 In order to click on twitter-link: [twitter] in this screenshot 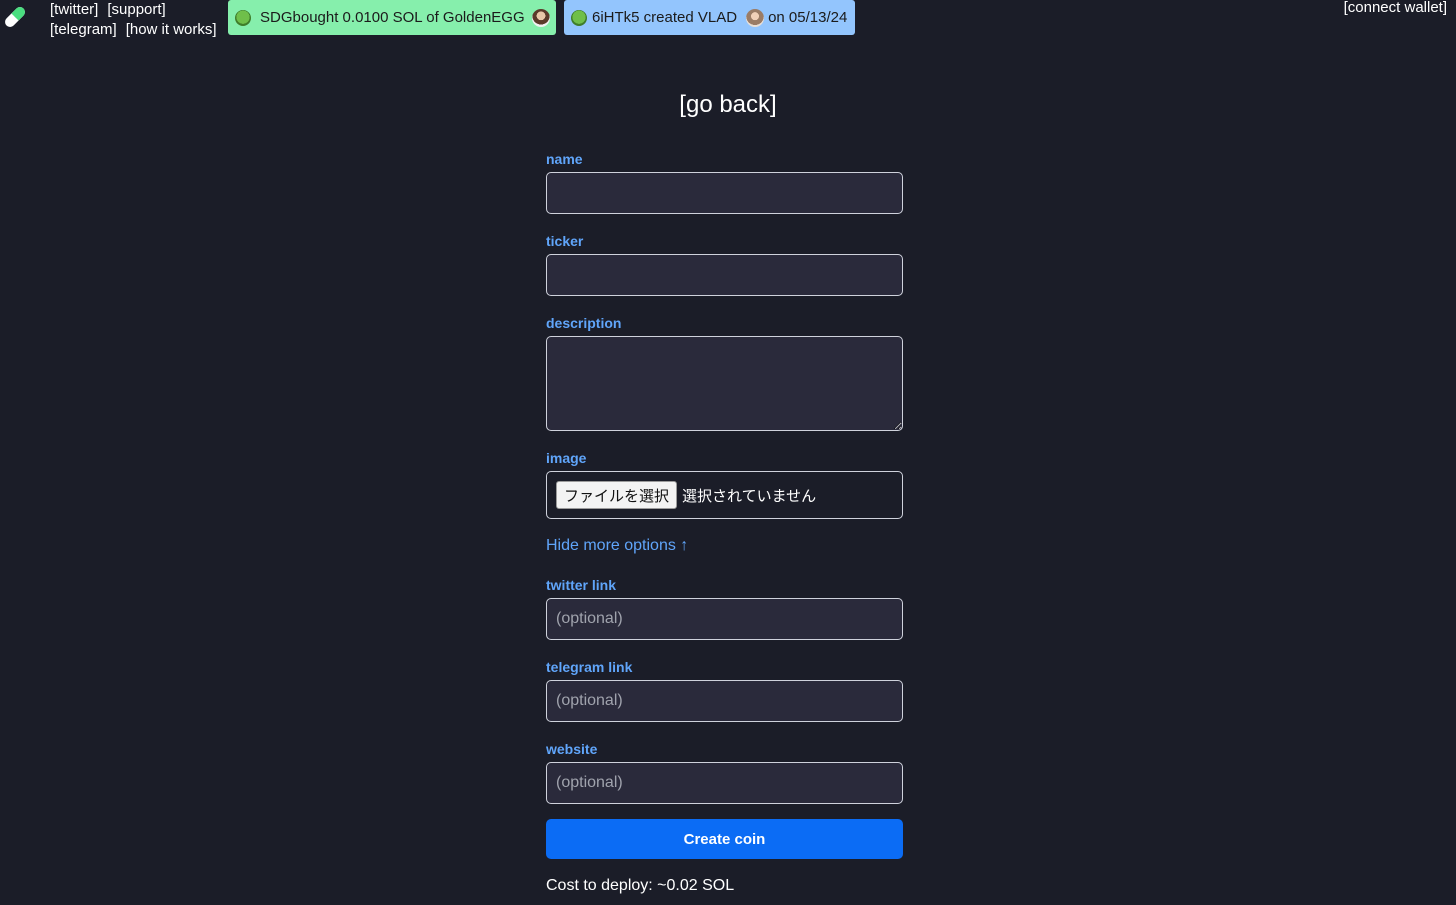, I will do `click(74, 10)`.